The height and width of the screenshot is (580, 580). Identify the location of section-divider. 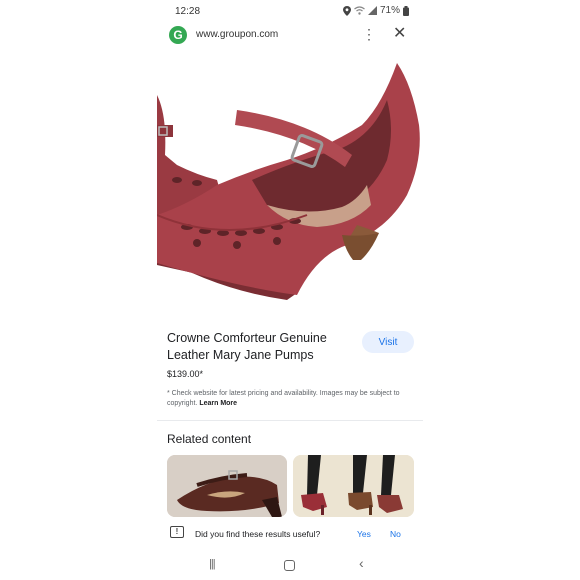
(290, 420).